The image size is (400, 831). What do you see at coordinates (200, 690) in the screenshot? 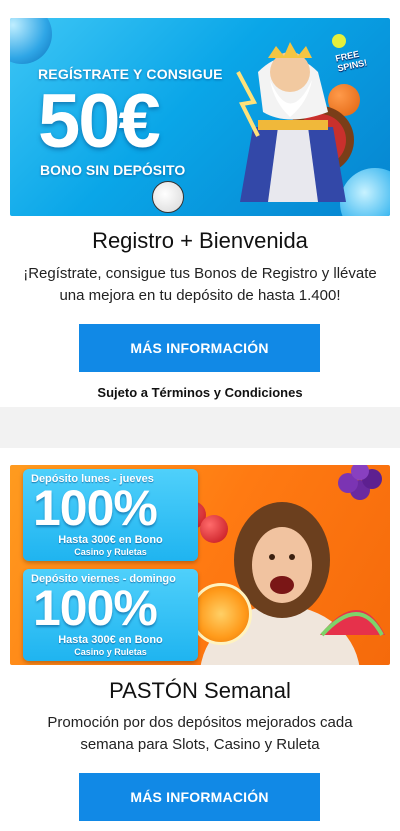
I see `promo-title: PASTÓN Semanal` at bounding box center [200, 690].